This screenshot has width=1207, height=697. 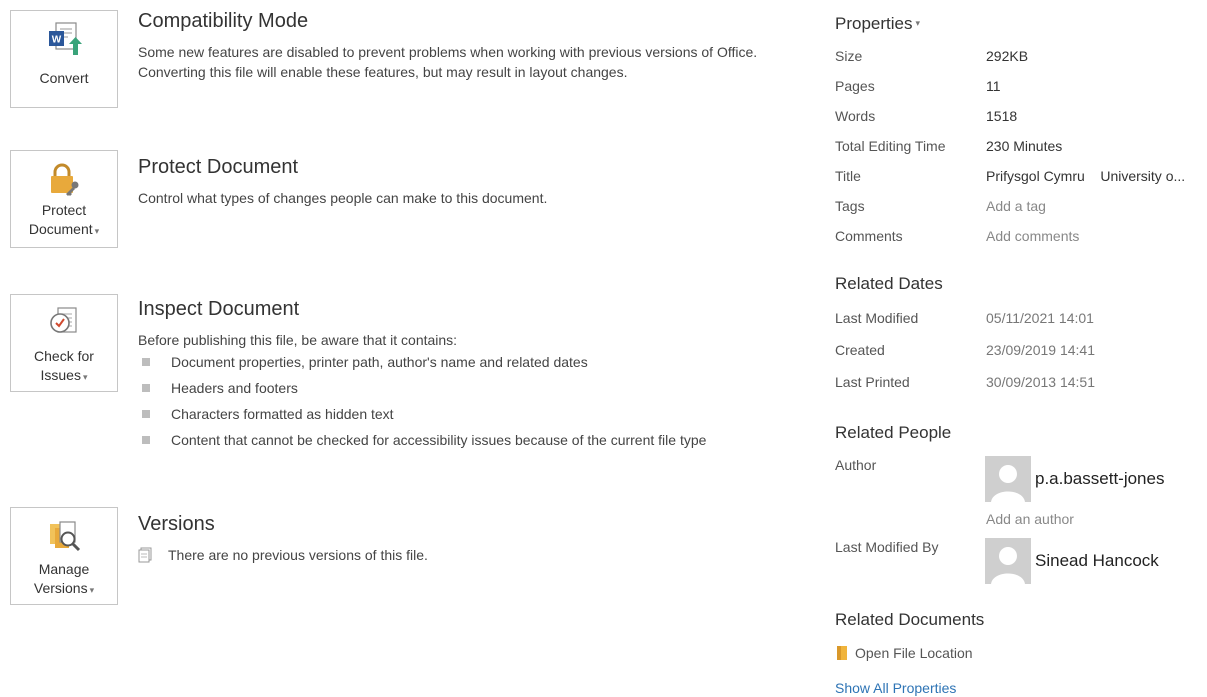 I want to click on convert-button: W Convert, so click(x=64, y=59).